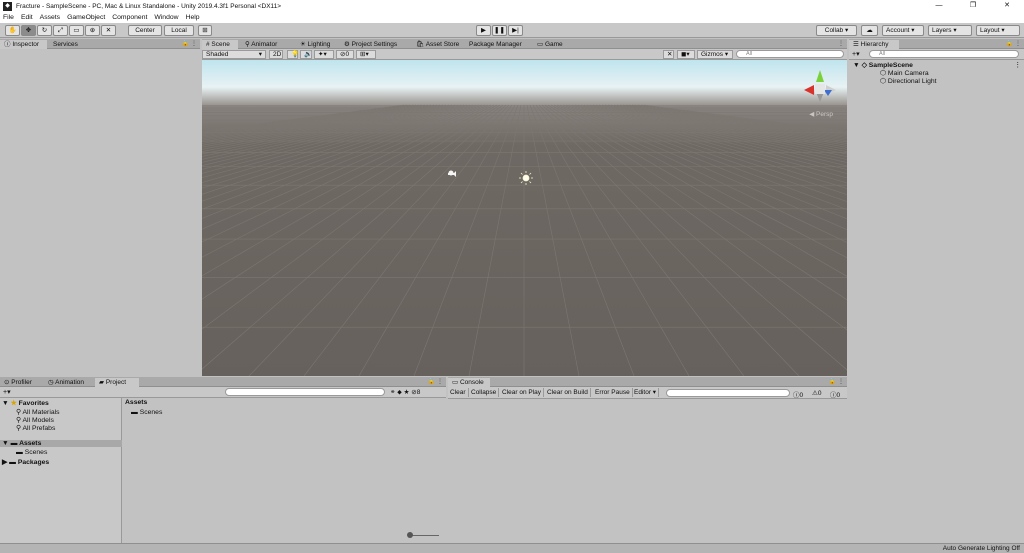 The height and width of the screenshot is (553, 1024). What do you see at coordinates (117, 382) in the screenshot?
I see `tab-project: ▰ Project` at bounding box center [117, 382].